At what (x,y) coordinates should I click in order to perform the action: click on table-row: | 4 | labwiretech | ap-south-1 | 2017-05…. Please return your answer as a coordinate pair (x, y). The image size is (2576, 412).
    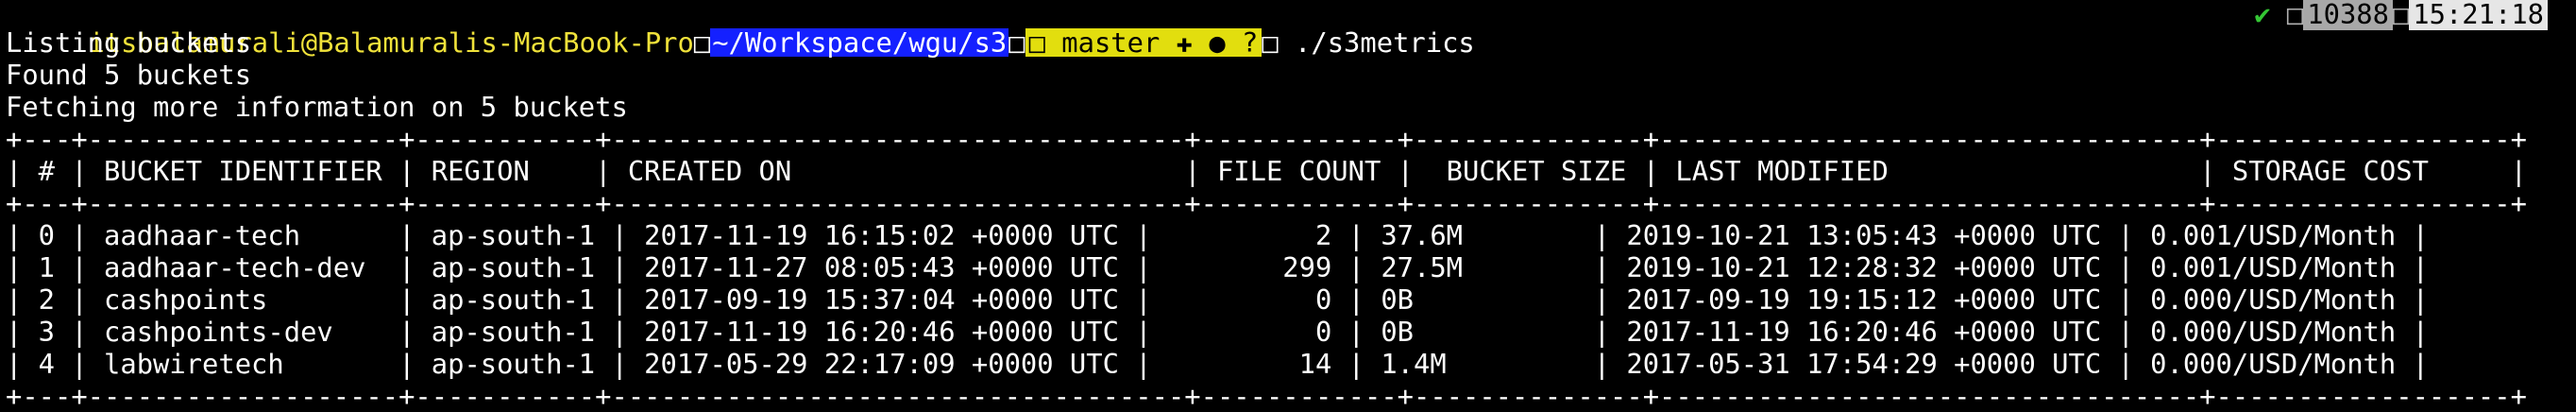
    Looking at the image, I should click on (1217, 364).